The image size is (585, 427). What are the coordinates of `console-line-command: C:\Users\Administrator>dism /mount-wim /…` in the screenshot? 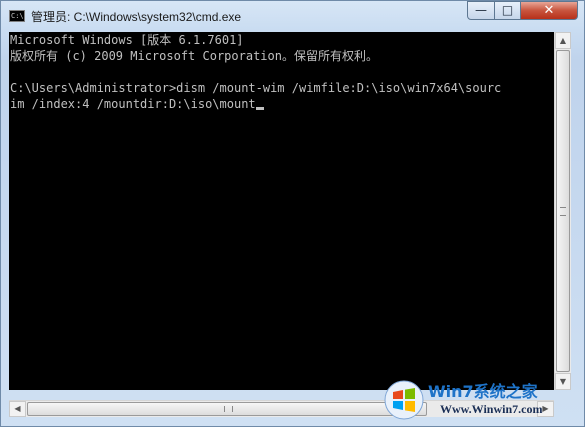 It's located at (256, 88).